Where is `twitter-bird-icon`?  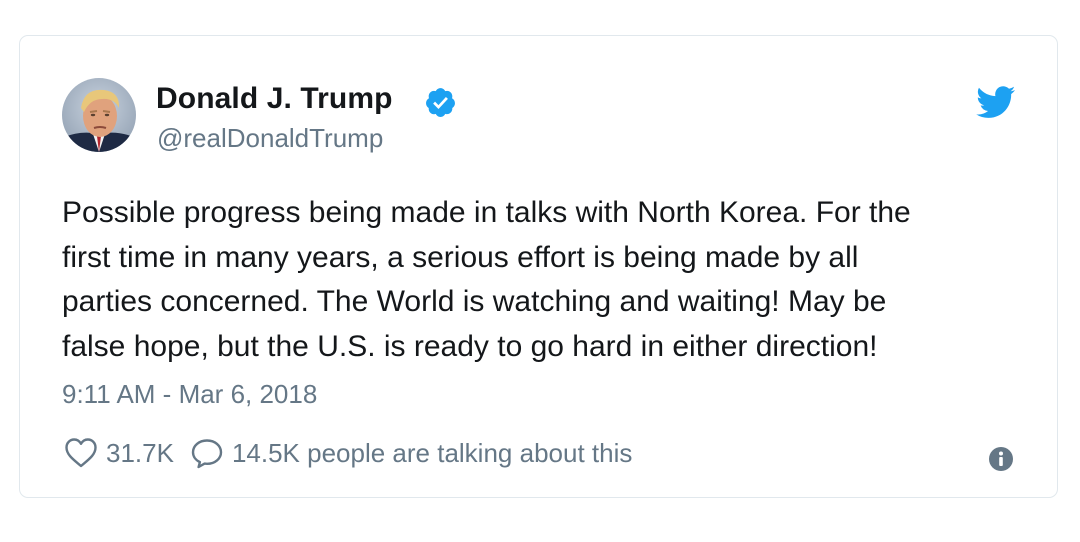 twitter-bird-icon is located at coordinates (996, 102).